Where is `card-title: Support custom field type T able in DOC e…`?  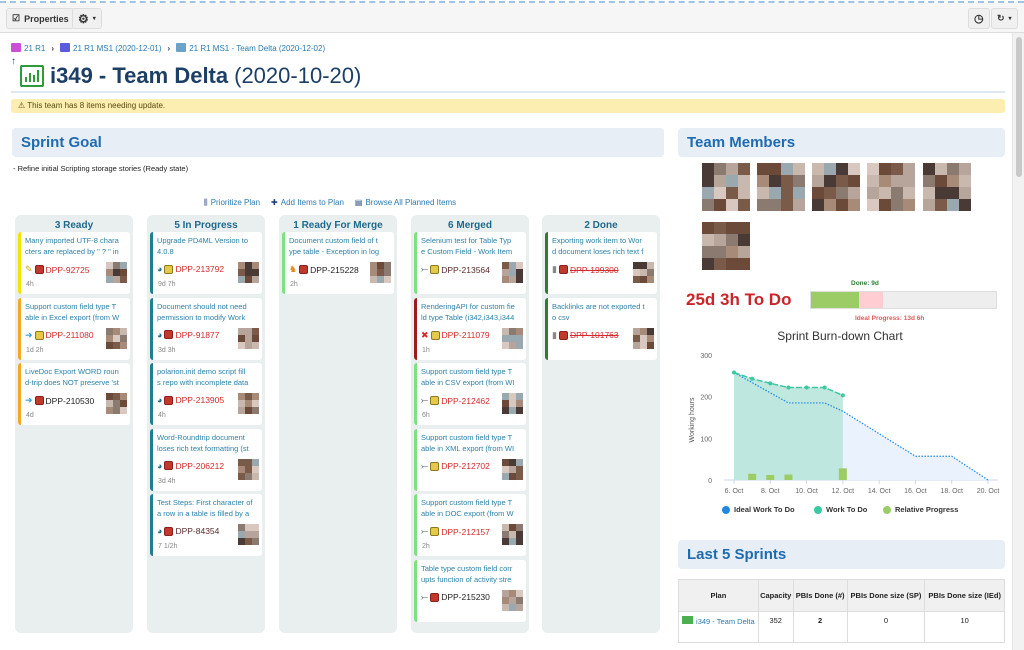 card-title: Support custom field type T able in DOC e… is located at coordinates (471, 508).